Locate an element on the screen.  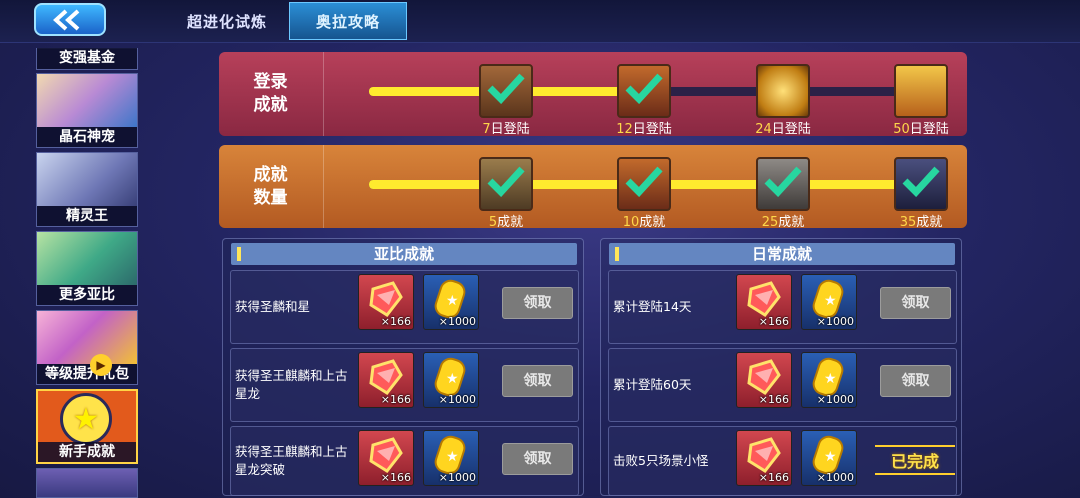
achievement-row: 累计登陆60天 ×166 ★ ×1000 领取 is located at coordinates (782, 385).